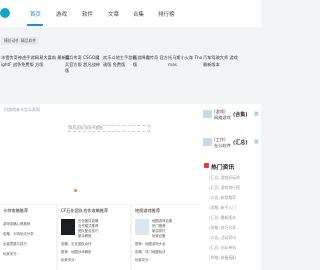 The height and width of the screenshot is (270, 320). What do you see at coordinates (150, 252) in the screenshot?
I see `bottom-card-line: 攻略：热门地图玩法` at bounding box center [150, 252].